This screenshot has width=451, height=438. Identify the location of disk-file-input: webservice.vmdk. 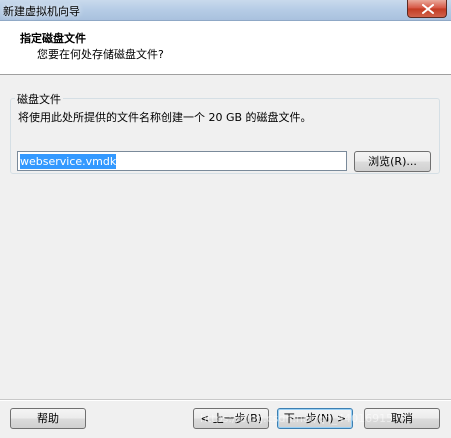
(182, 161).